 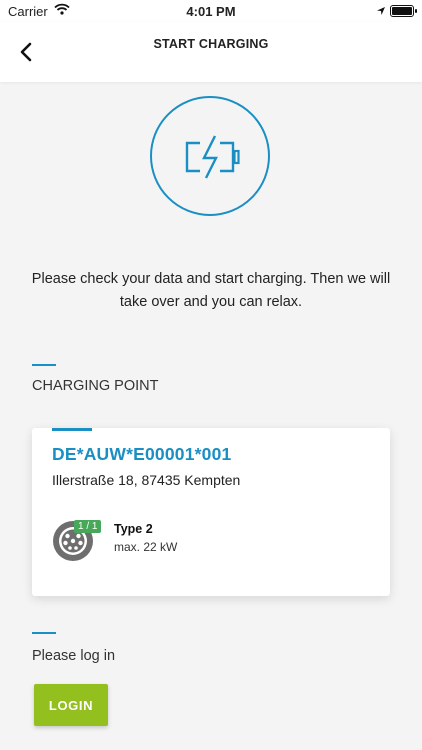 What do you see at coordinates (211, 52) in the screenshot?
I see `nav-bar: START CHARGING` at bounding box center [211, 52].